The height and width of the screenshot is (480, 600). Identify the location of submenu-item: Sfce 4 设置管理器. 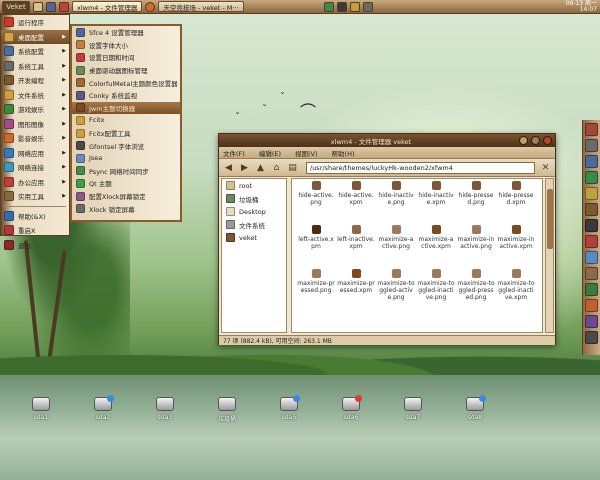
(126, 32).